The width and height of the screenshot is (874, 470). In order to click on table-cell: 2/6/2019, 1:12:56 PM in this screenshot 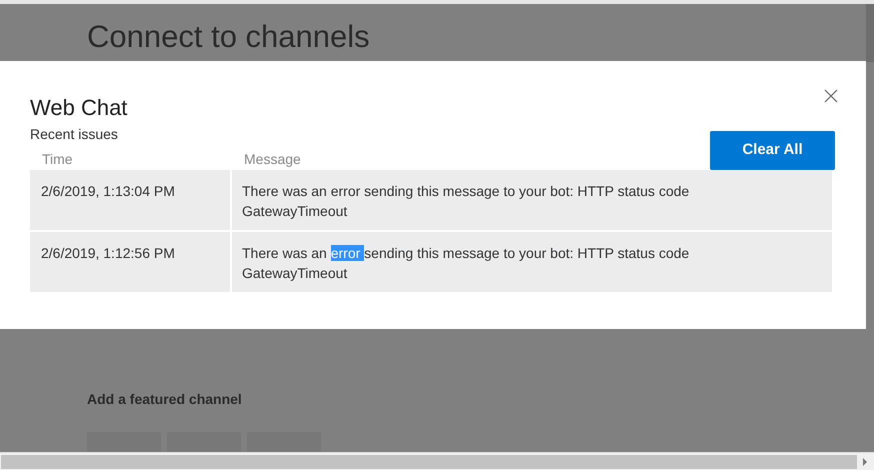, I will do `click(130, 262)`.